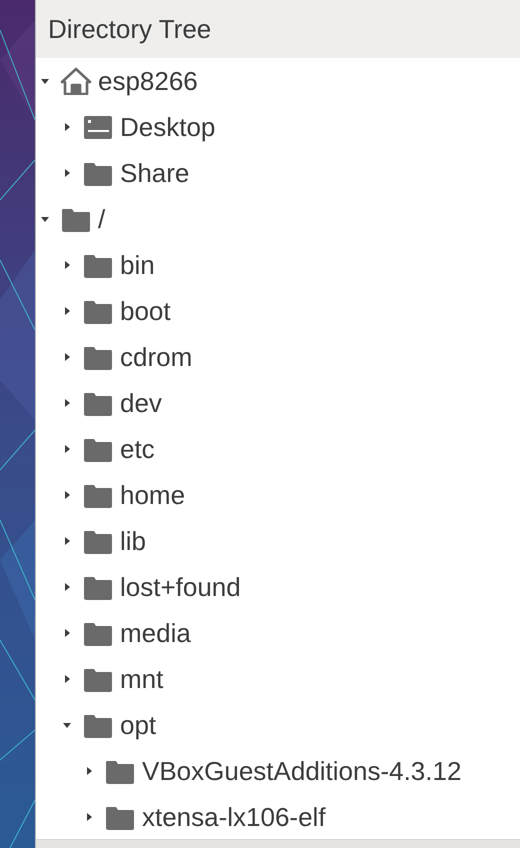  Describe the element at coordinates (102, 219) in the screenshot. I see `tree-item: /` at that location.